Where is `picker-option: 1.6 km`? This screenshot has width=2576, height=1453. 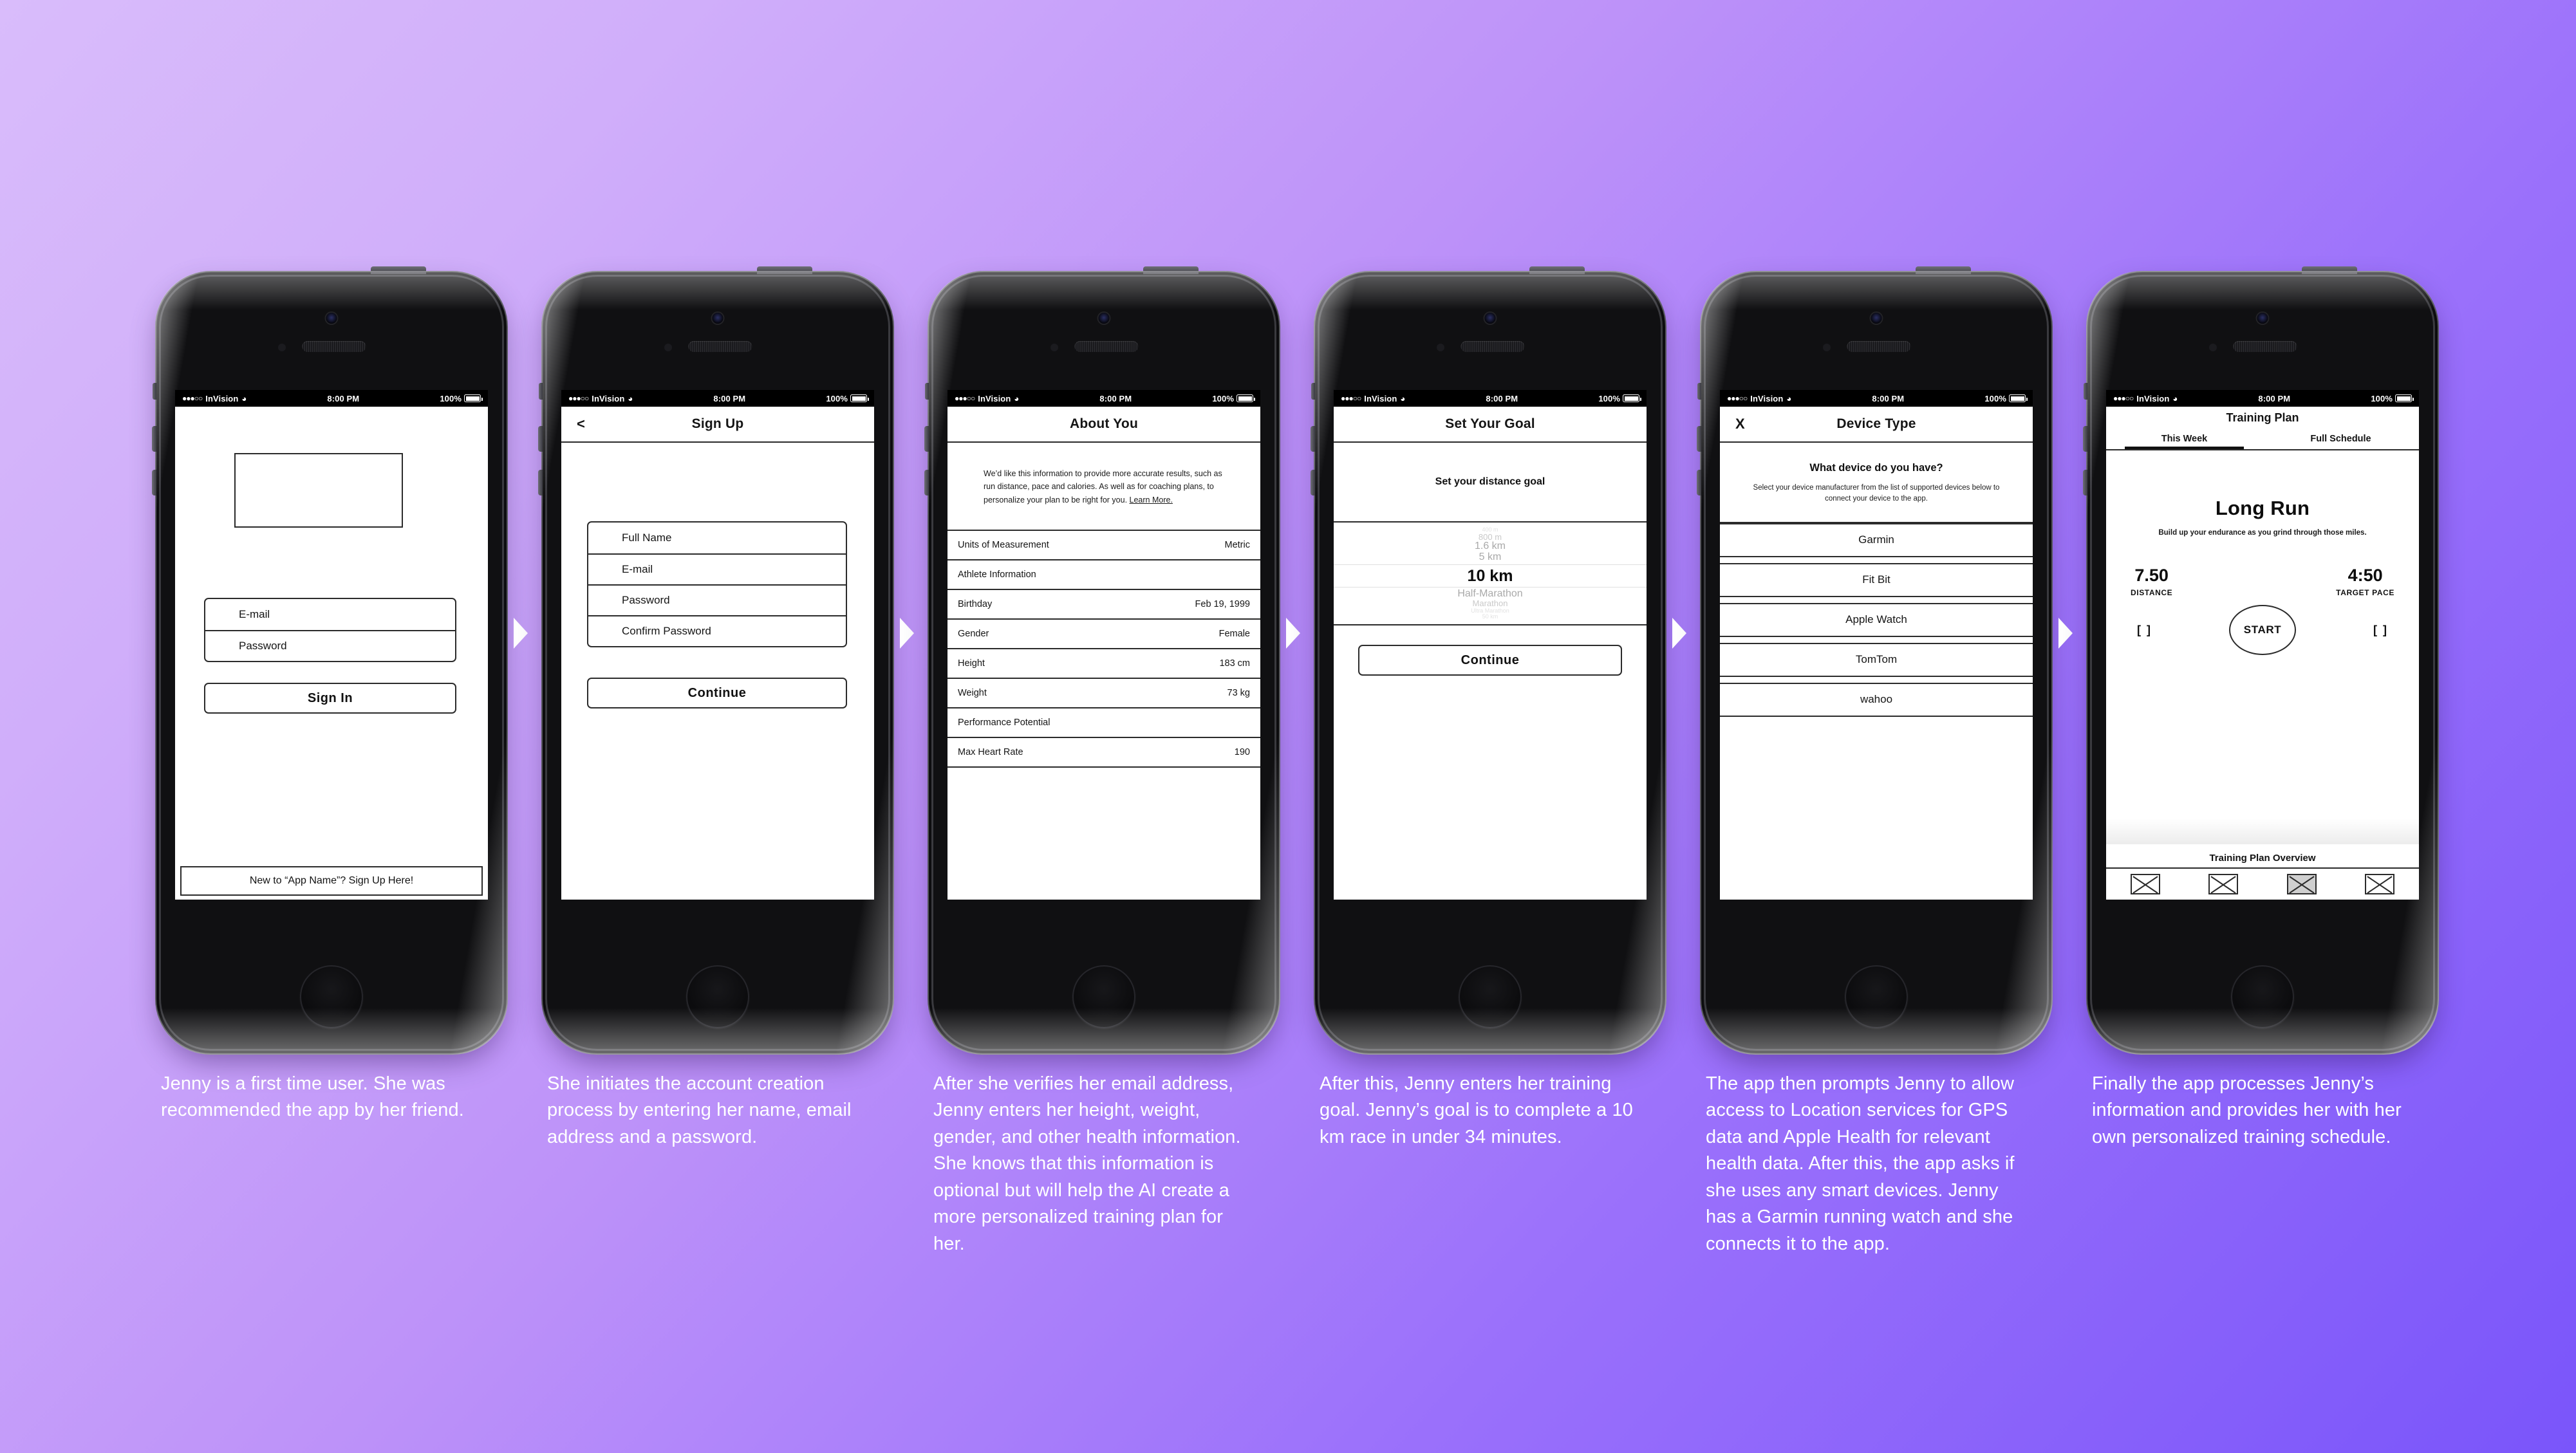 picker-option: 1.6 km is located at coordinates (1490, 546).